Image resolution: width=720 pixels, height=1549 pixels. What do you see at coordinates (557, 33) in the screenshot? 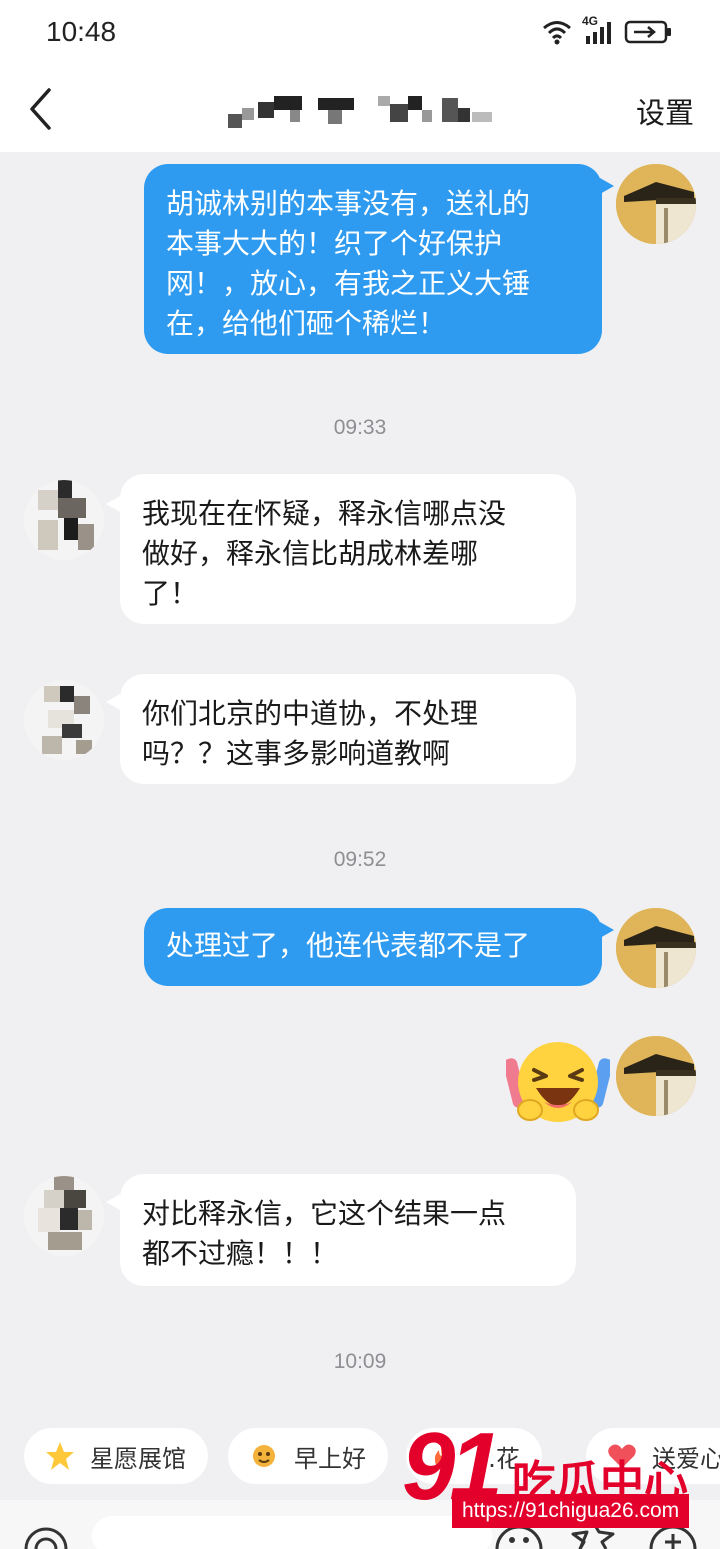
I see `wifi-icon` at bounding box center [557, 33].